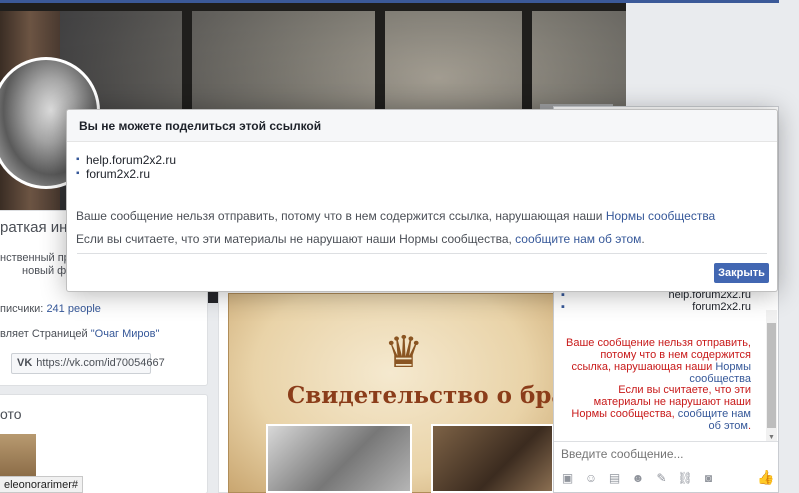 The image size is (799, 493). What do you see at coordinates (18, 455) in the screenshot?
I see `photo-thumbnail` at bounding box center [18, 455].